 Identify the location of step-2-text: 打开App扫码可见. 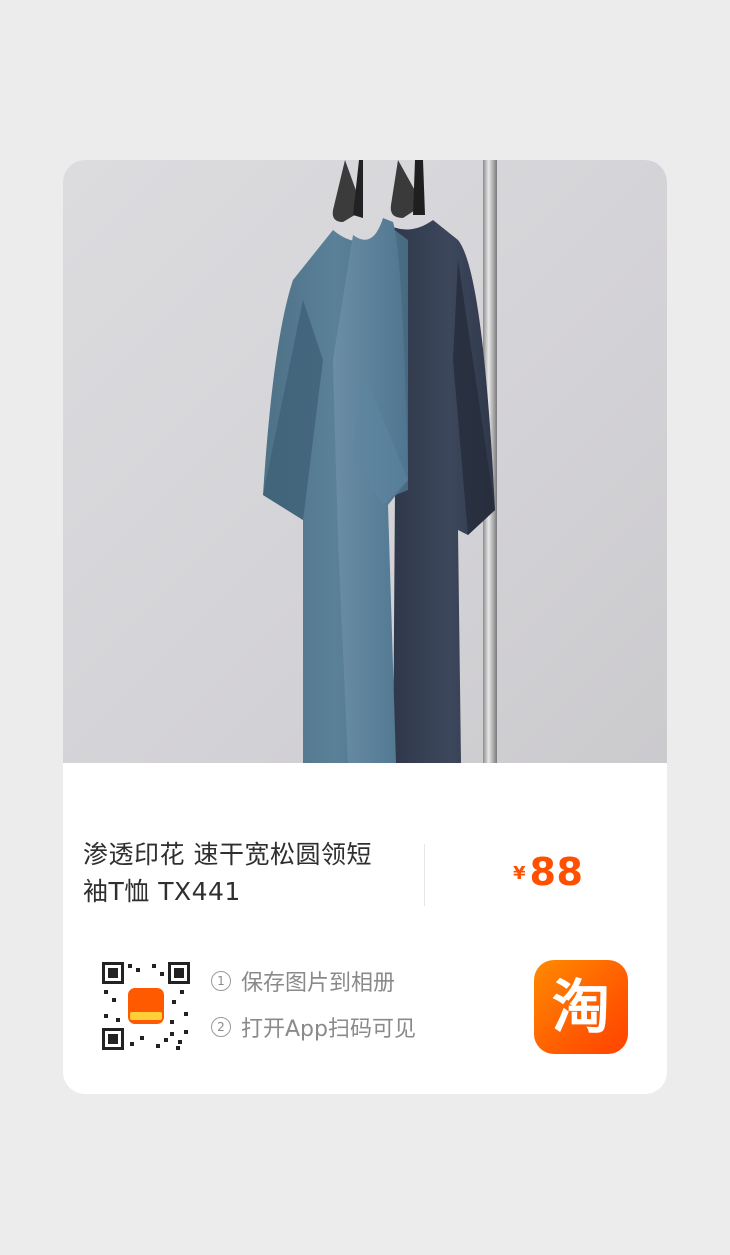
(328, 1029).